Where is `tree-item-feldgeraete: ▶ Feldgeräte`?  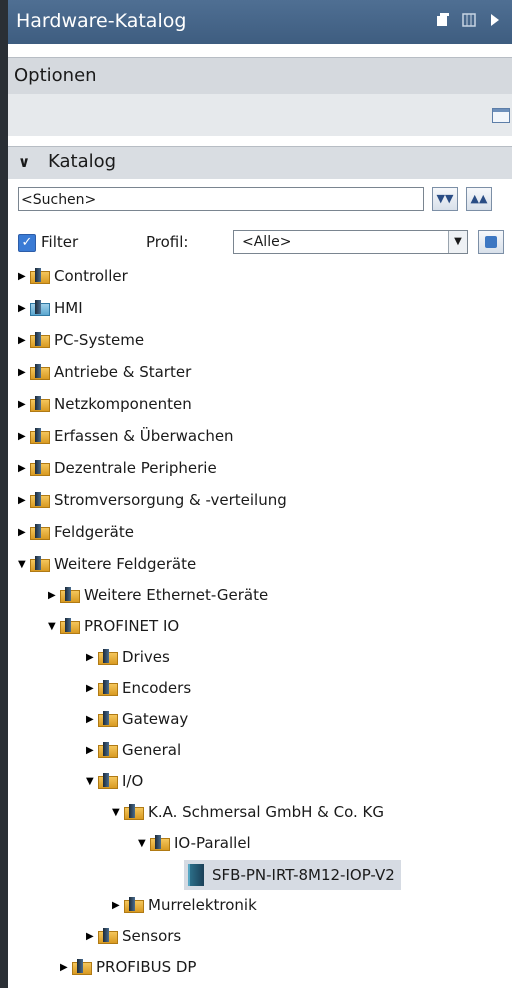 tree-item-feldgeraete: ▶ Feldgeräte is located at coordinates (76, 532).